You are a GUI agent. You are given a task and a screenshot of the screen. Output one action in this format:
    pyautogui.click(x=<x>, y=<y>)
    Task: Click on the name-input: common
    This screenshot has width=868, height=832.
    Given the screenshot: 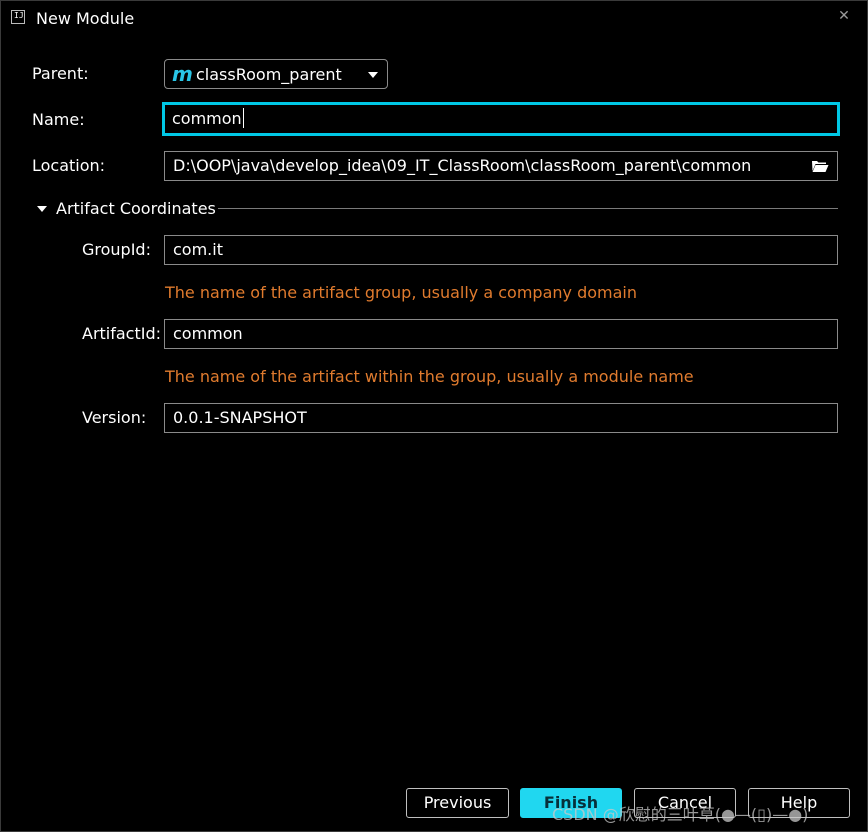 What is the action you would take?
    pyautogui.click(x=501, y=119)
    